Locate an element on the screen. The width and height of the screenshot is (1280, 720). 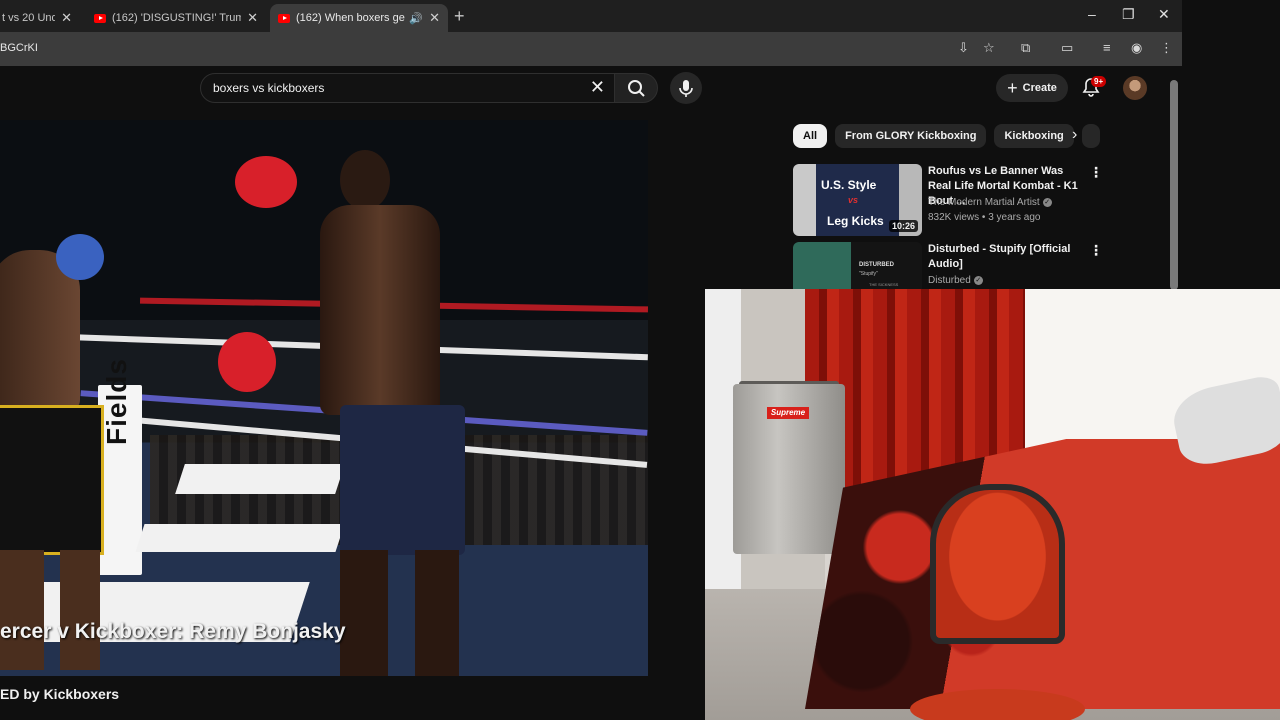
chair-back is located at coordinates (997, 564).